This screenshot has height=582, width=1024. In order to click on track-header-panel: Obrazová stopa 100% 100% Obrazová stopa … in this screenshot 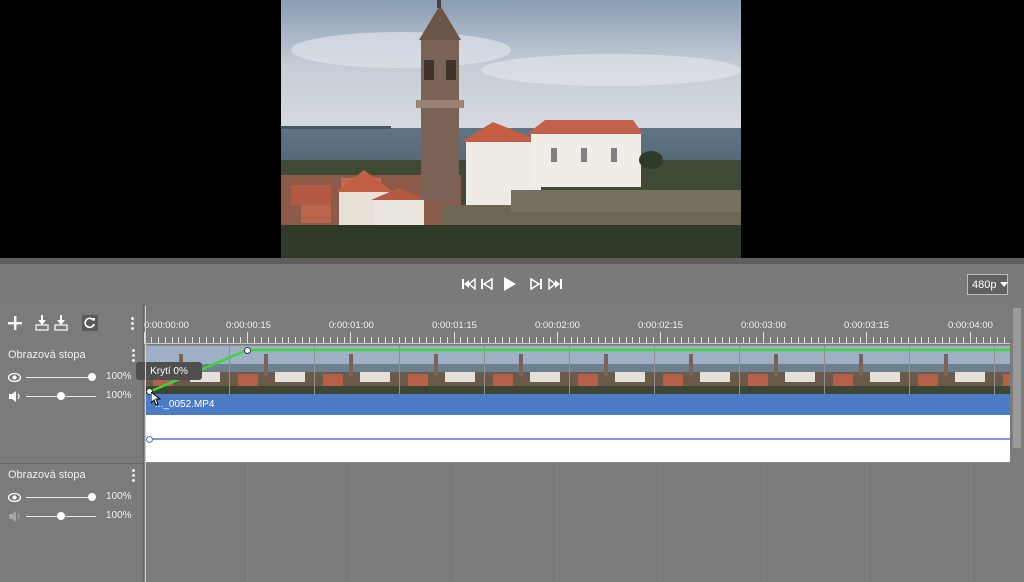, I will do `click(72, 443)`.